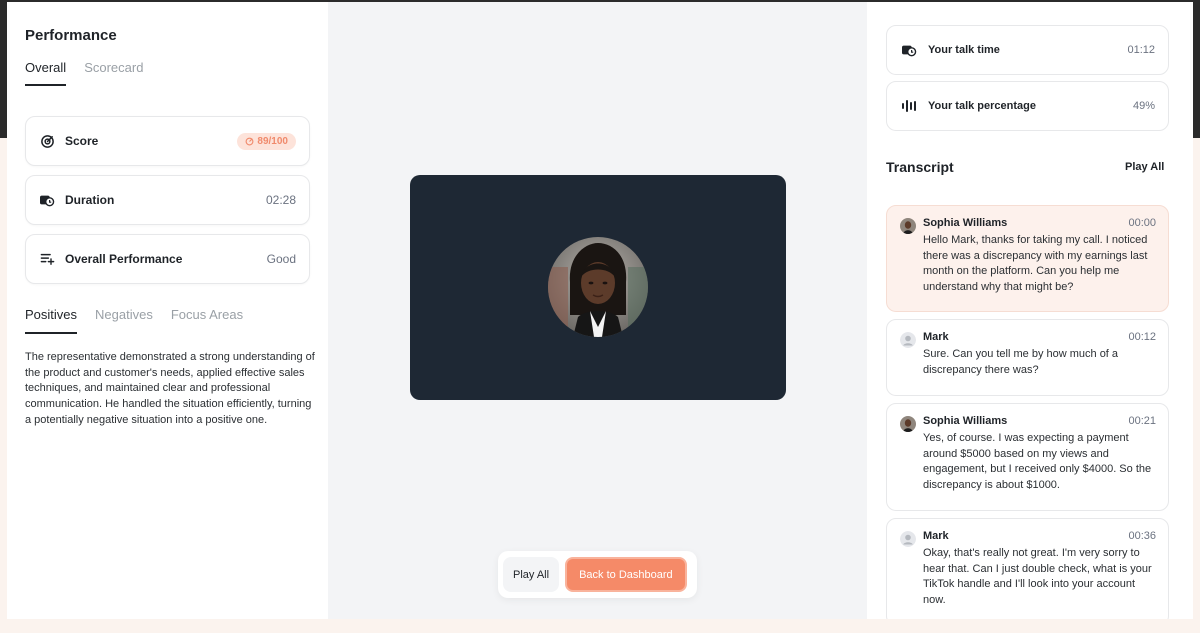 This screenshot has height=633, width=1200. I want to click on playback-controls: Play All Back to Dashboard, so click(597, 574).